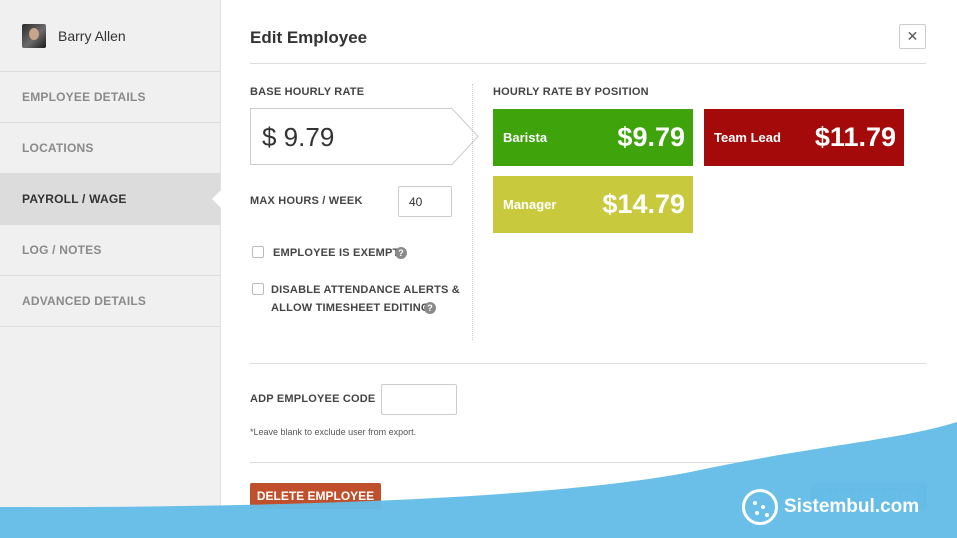 This screenshot has height=538, width=957. What do you see at coordinates (110, 148) in the screenshot?
I see `sidebar-item-locations: LOCATIONS` at bounding box center [110, 148].